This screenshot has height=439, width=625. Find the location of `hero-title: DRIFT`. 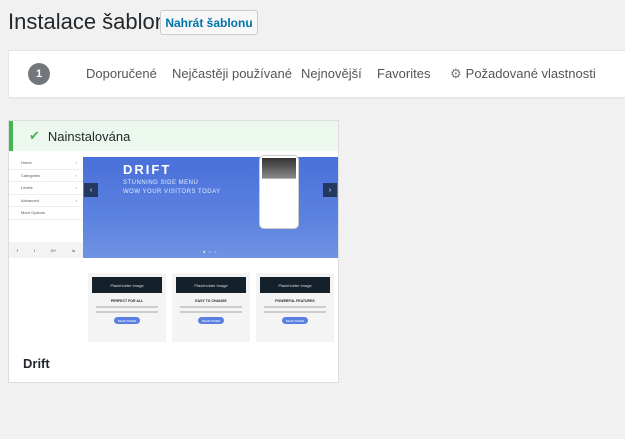

hero-title: DRIFT is located at coordinates (147, 169).